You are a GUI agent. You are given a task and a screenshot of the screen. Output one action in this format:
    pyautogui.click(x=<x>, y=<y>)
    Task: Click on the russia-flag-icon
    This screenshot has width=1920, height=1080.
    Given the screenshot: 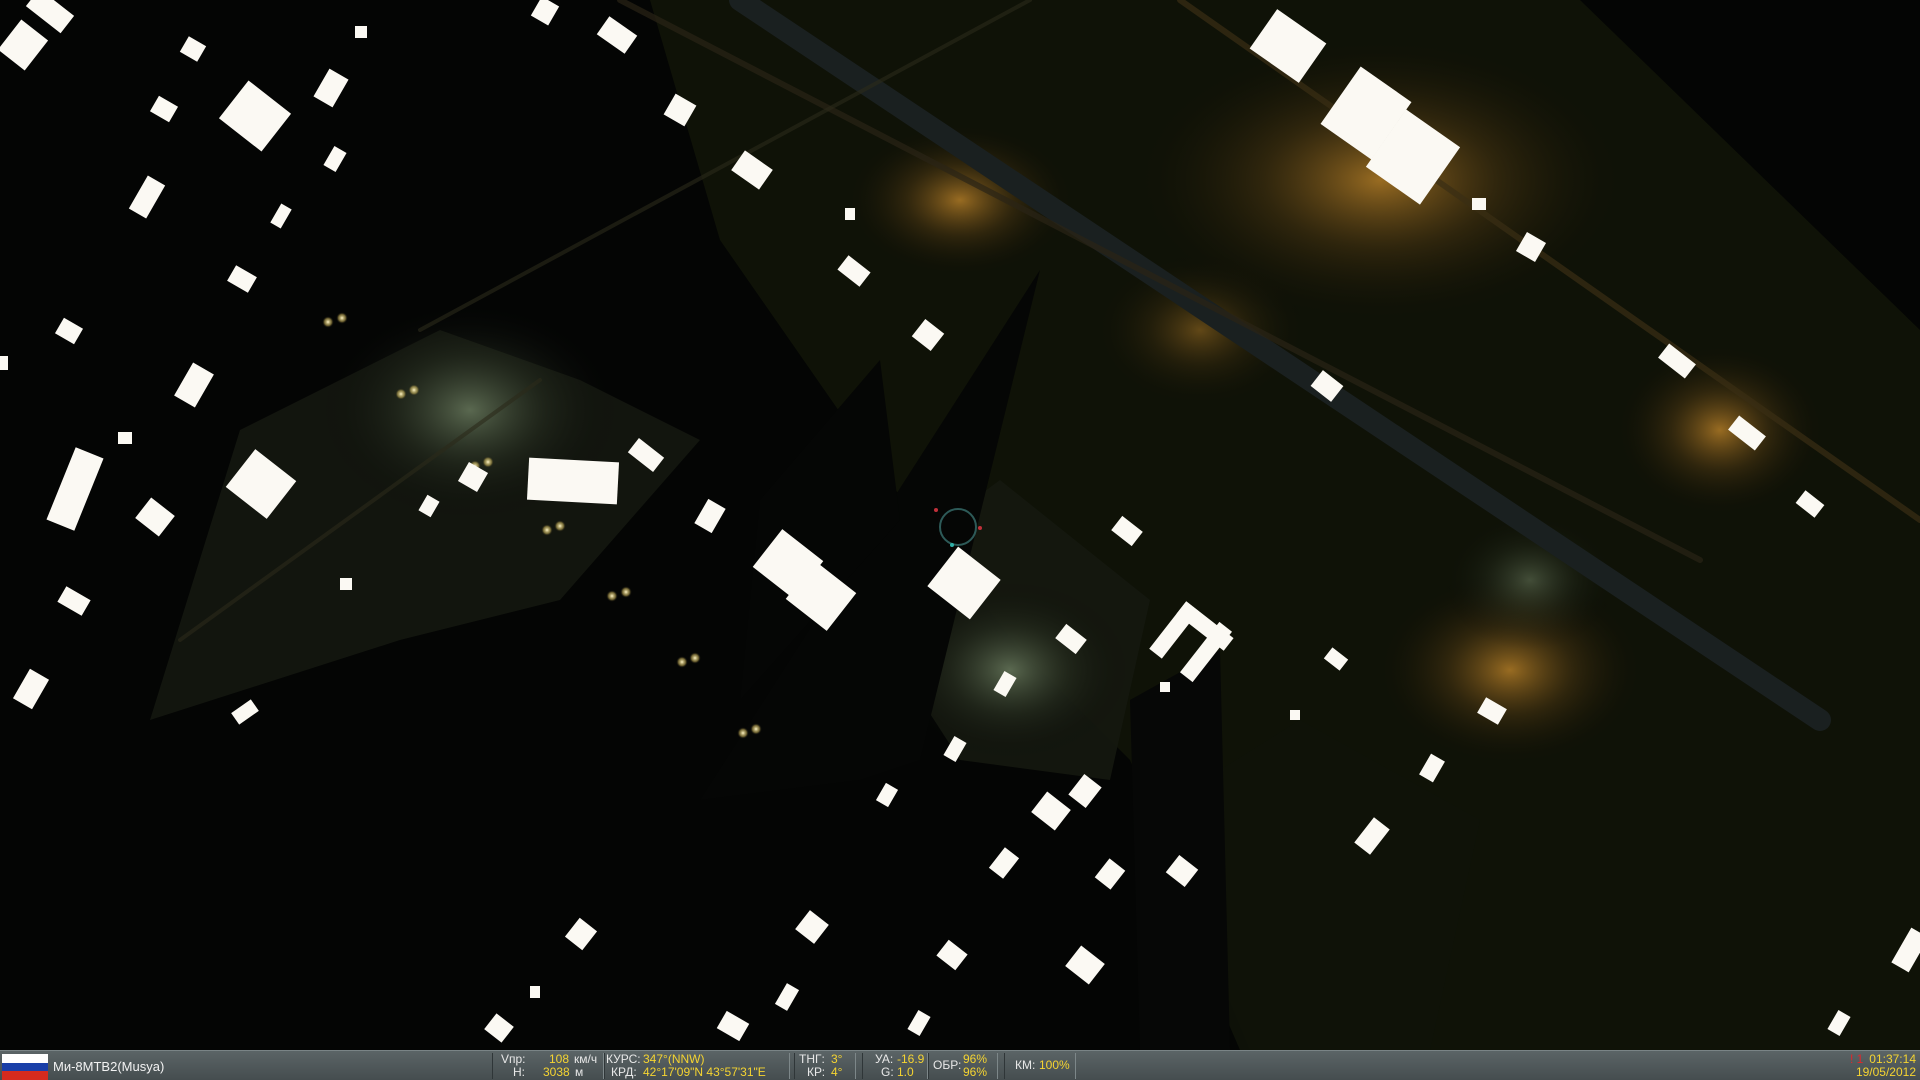 What is the action you would take?
    pyautogui.click(x=25, y=1067)
    